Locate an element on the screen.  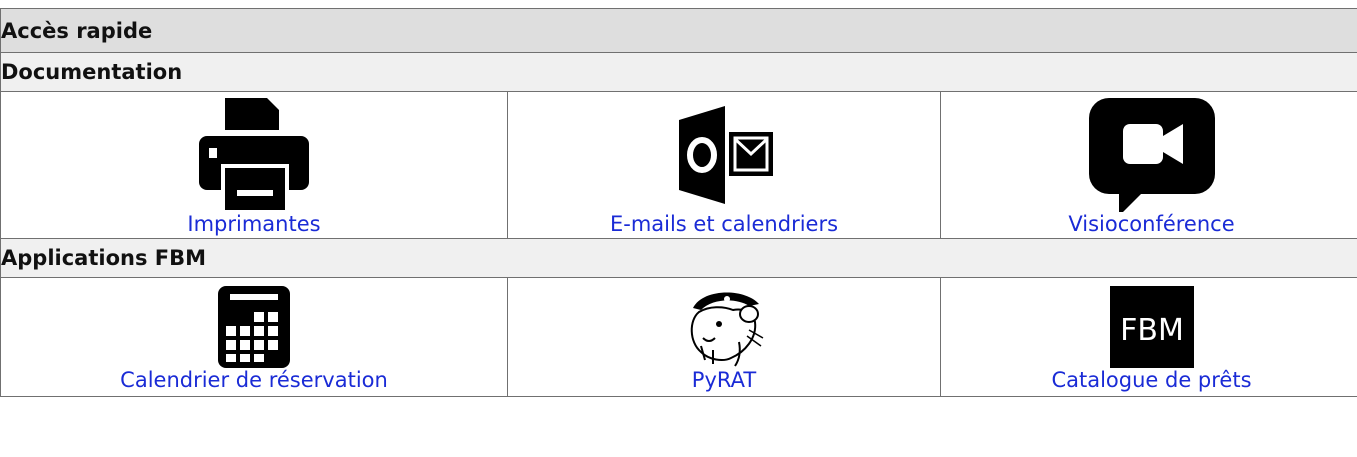
cell-calendar-booking: Calendrier de réservation is located at coordinates (254, 337).